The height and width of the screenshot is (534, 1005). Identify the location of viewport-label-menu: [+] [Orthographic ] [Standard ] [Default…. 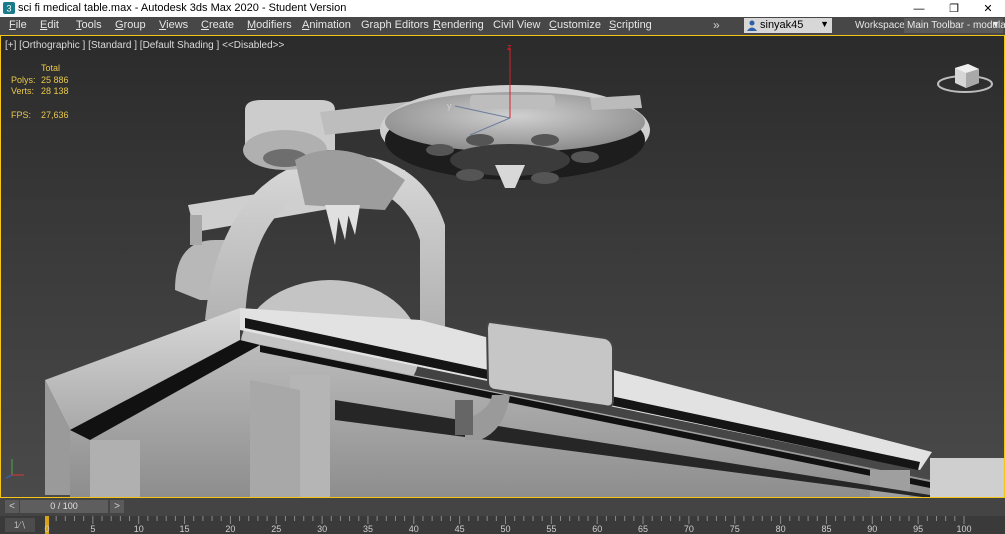
(144, 45).